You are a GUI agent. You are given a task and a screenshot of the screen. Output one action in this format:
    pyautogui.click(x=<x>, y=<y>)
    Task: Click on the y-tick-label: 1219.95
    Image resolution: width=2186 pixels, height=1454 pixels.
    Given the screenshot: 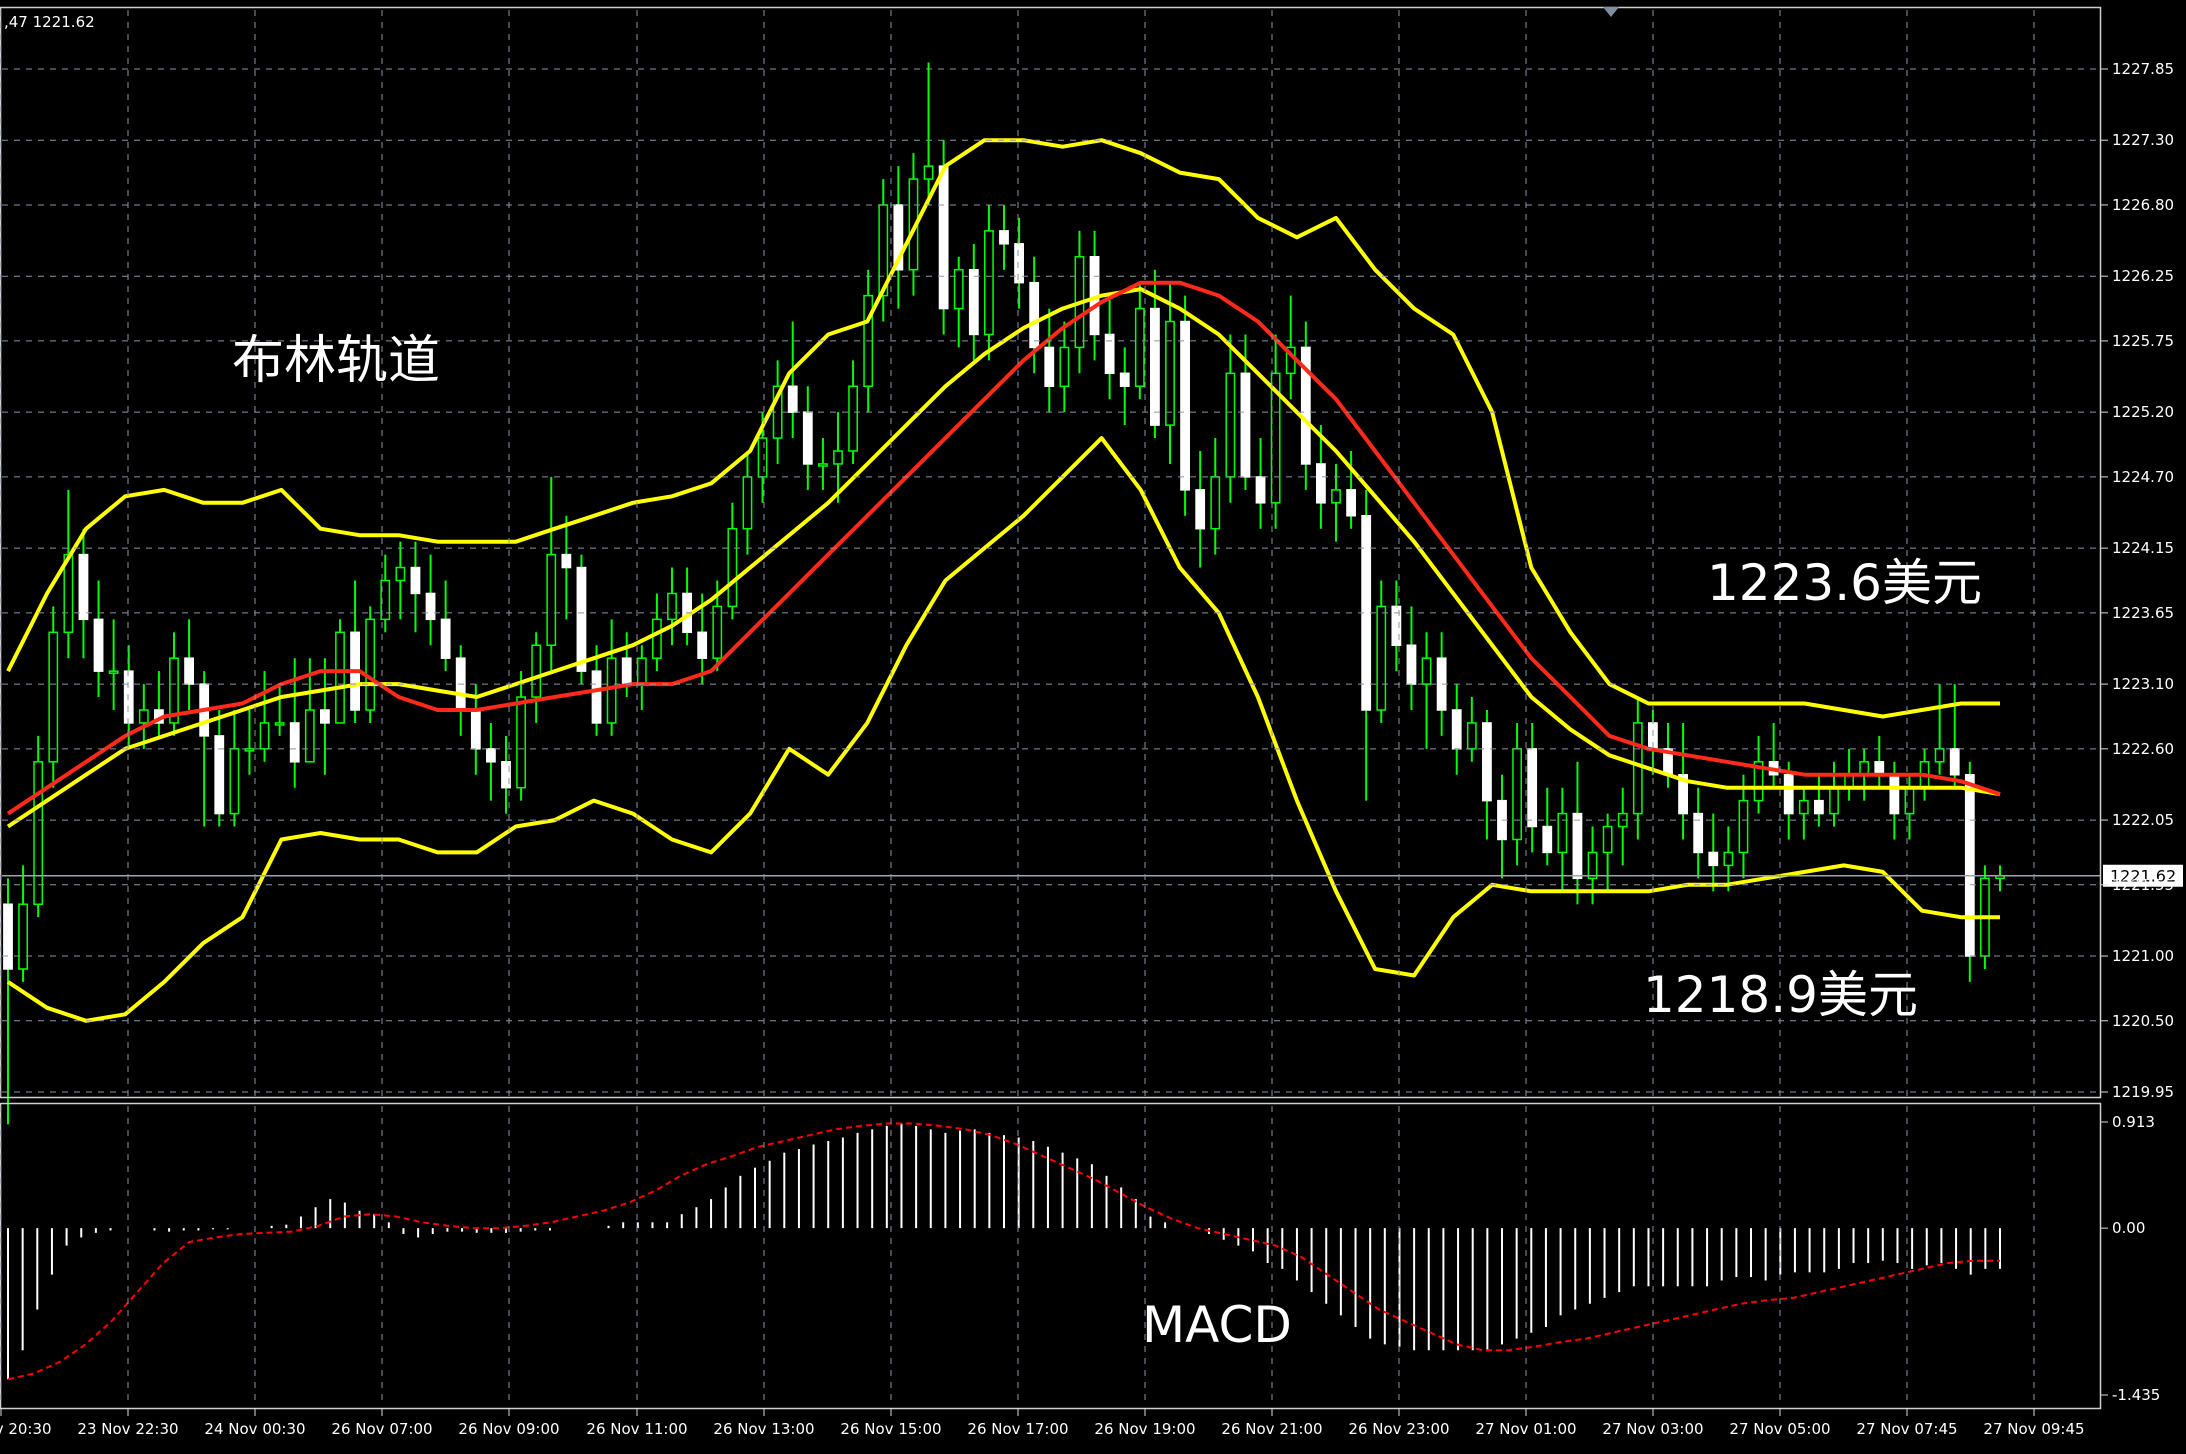 What is the action you would take?
    pyautogui.click(x=2143, y=1092)
    